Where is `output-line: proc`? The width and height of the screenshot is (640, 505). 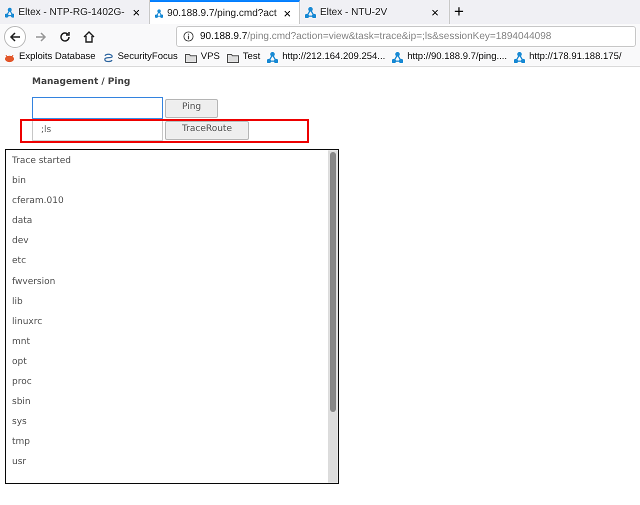 output-line: proc is located at coordinates (22, 382).